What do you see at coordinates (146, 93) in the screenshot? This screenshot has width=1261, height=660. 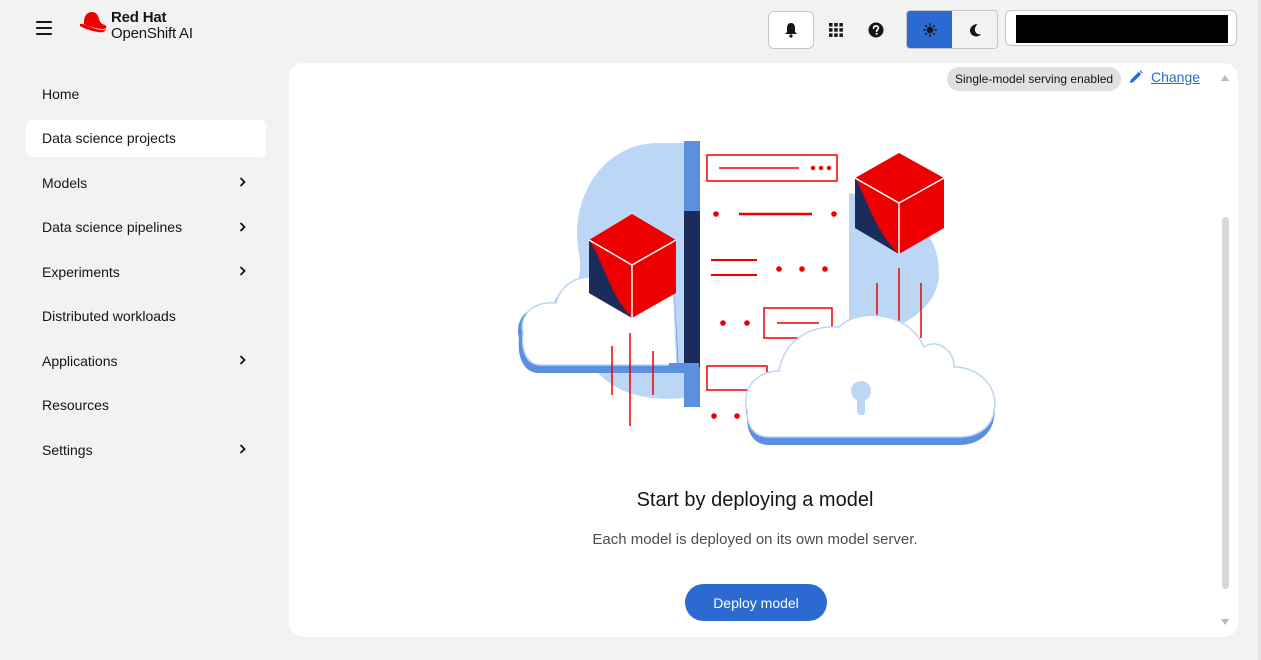 I see `sidebar-item-home: Home` at bounding box center [146, 93].